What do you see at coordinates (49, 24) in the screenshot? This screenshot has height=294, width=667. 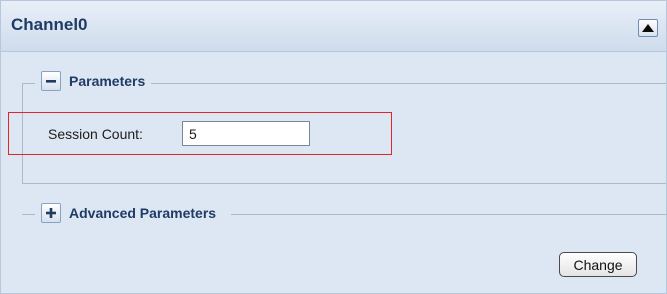 I see `panel-title: Channel0` at bounding box center [49, 24].